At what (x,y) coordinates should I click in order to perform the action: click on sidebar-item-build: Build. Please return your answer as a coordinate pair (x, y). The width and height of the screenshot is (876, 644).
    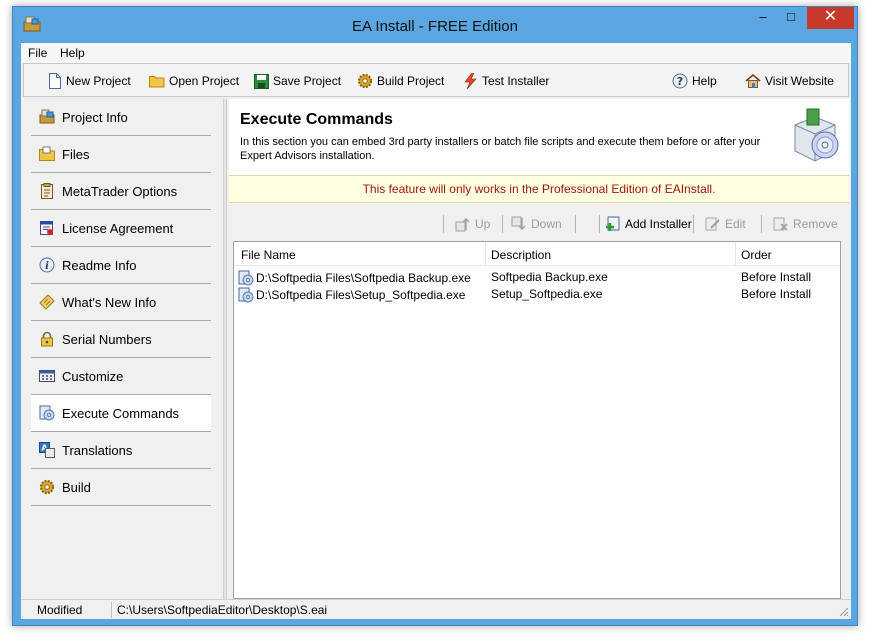
    Looking at the image, I should click on (121, 487).